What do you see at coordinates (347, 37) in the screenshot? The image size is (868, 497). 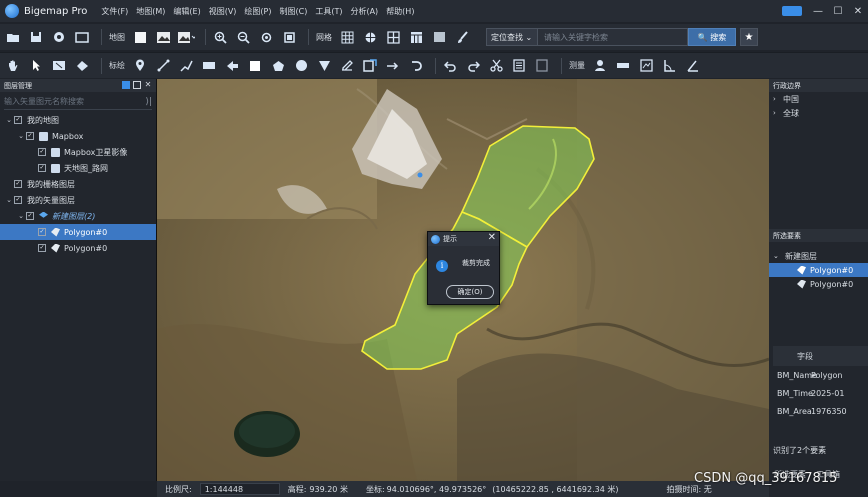 I see `grid-icon` at bounding box center [347, 37].